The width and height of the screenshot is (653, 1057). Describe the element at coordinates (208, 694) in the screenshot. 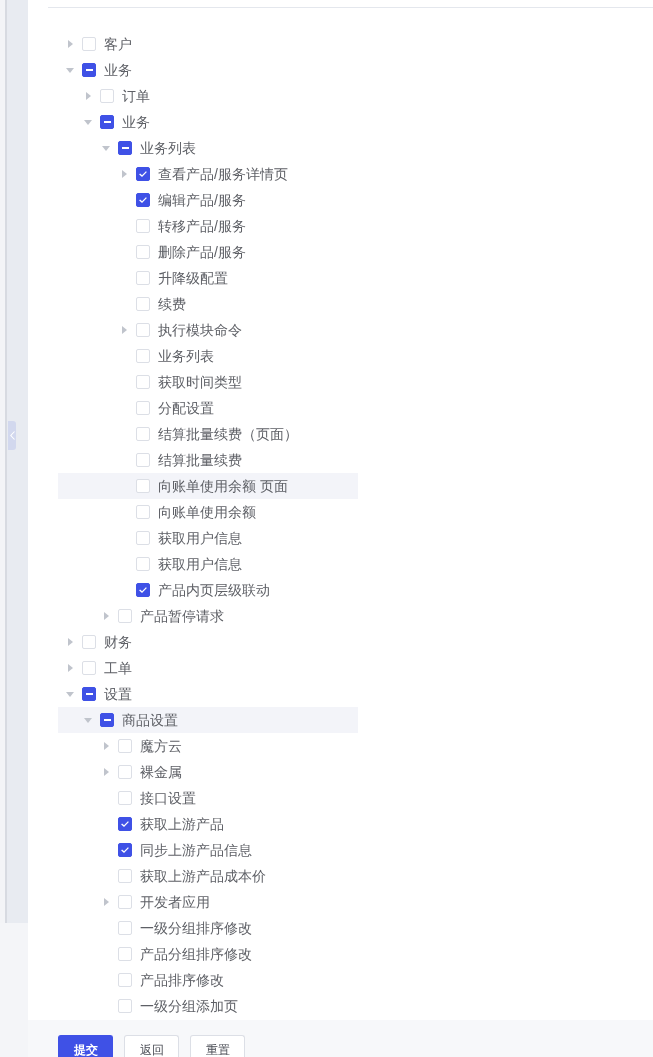

I see `tree-node: 设置` at that location.